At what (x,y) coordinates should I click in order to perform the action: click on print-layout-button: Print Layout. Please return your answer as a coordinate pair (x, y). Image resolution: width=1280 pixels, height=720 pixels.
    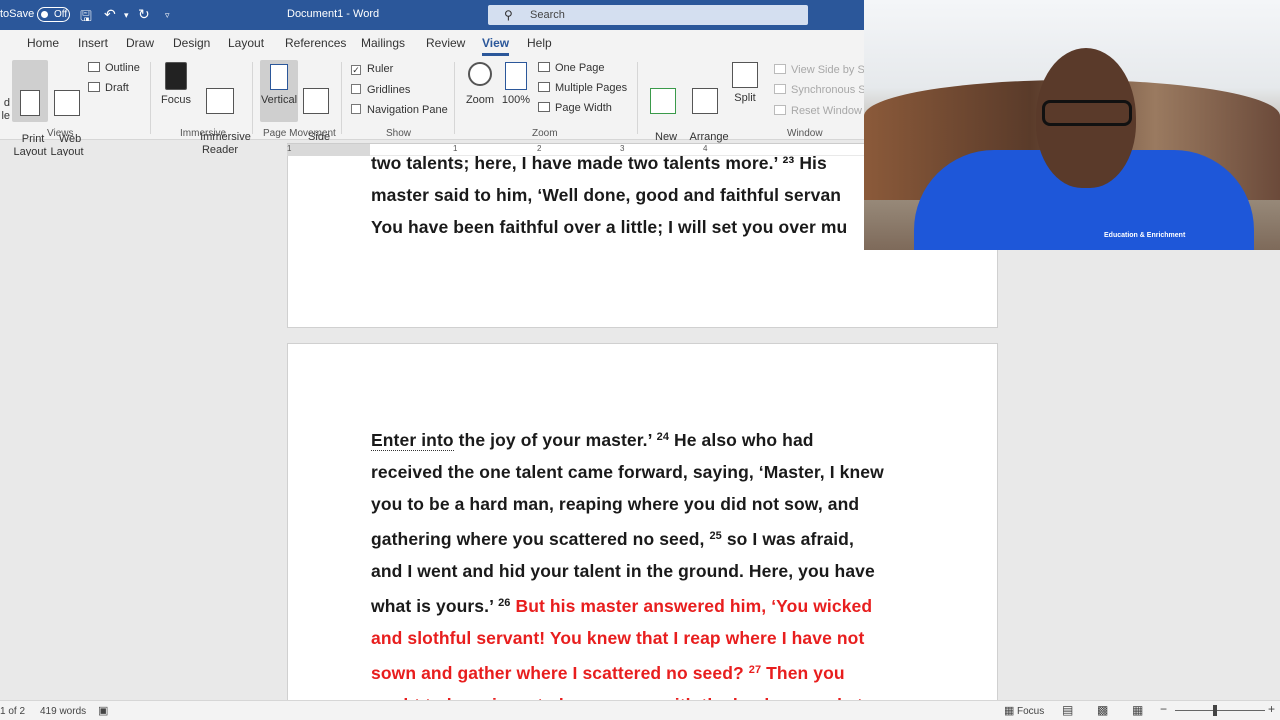
    Looking at the image, I should click on (30, 109).